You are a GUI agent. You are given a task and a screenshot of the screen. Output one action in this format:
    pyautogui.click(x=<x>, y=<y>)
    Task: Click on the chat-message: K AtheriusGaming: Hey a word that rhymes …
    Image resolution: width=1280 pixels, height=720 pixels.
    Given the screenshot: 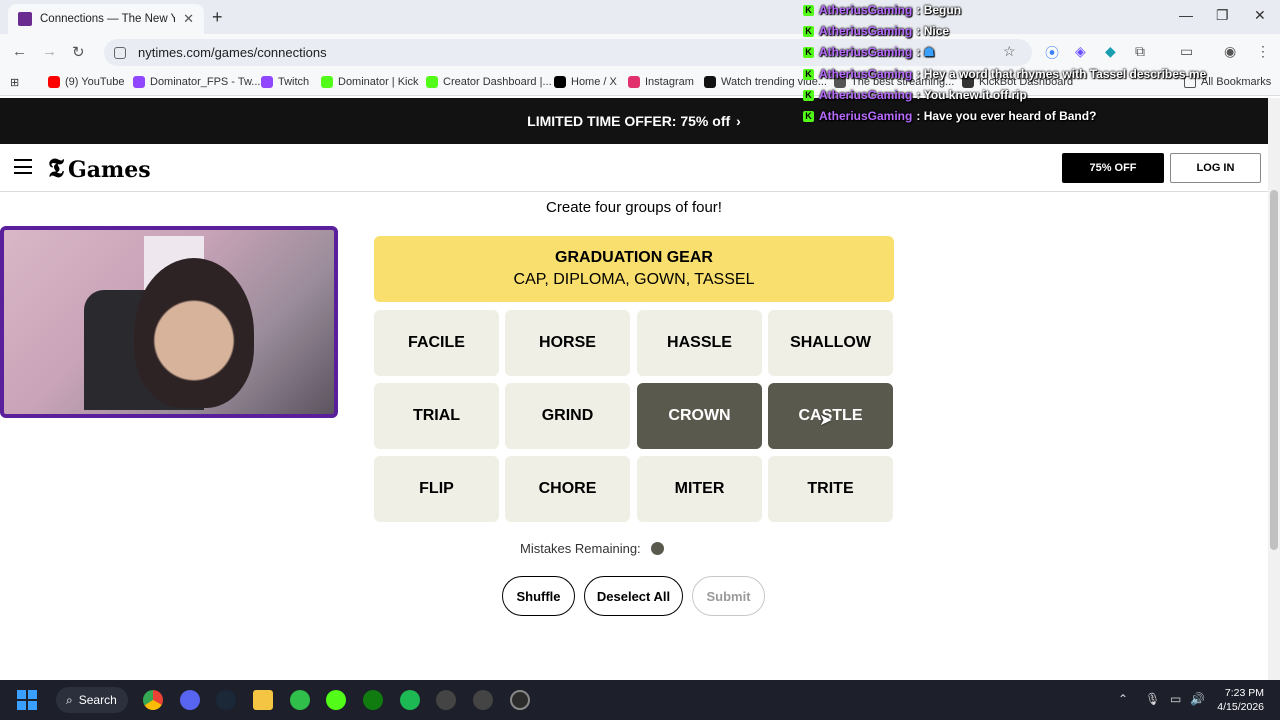 What is the action you would take?
    pyautogui.click(x=1004, y=74)
    